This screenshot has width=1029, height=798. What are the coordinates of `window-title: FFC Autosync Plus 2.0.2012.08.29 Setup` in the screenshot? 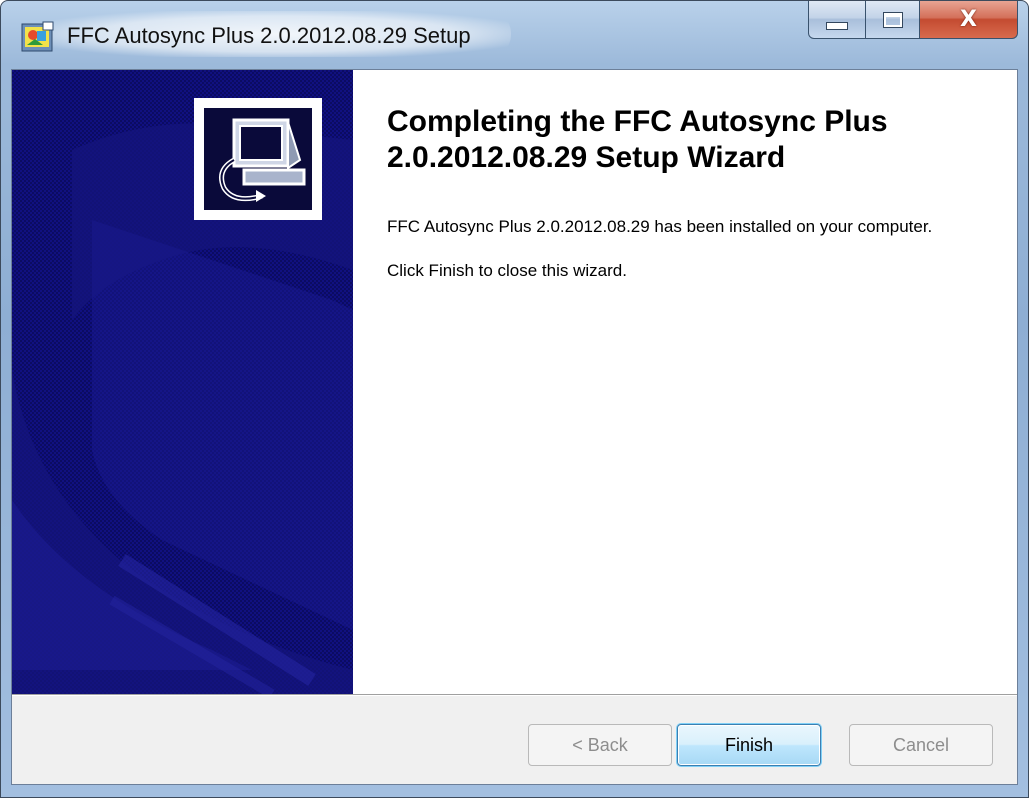 It's located at (269, 35).